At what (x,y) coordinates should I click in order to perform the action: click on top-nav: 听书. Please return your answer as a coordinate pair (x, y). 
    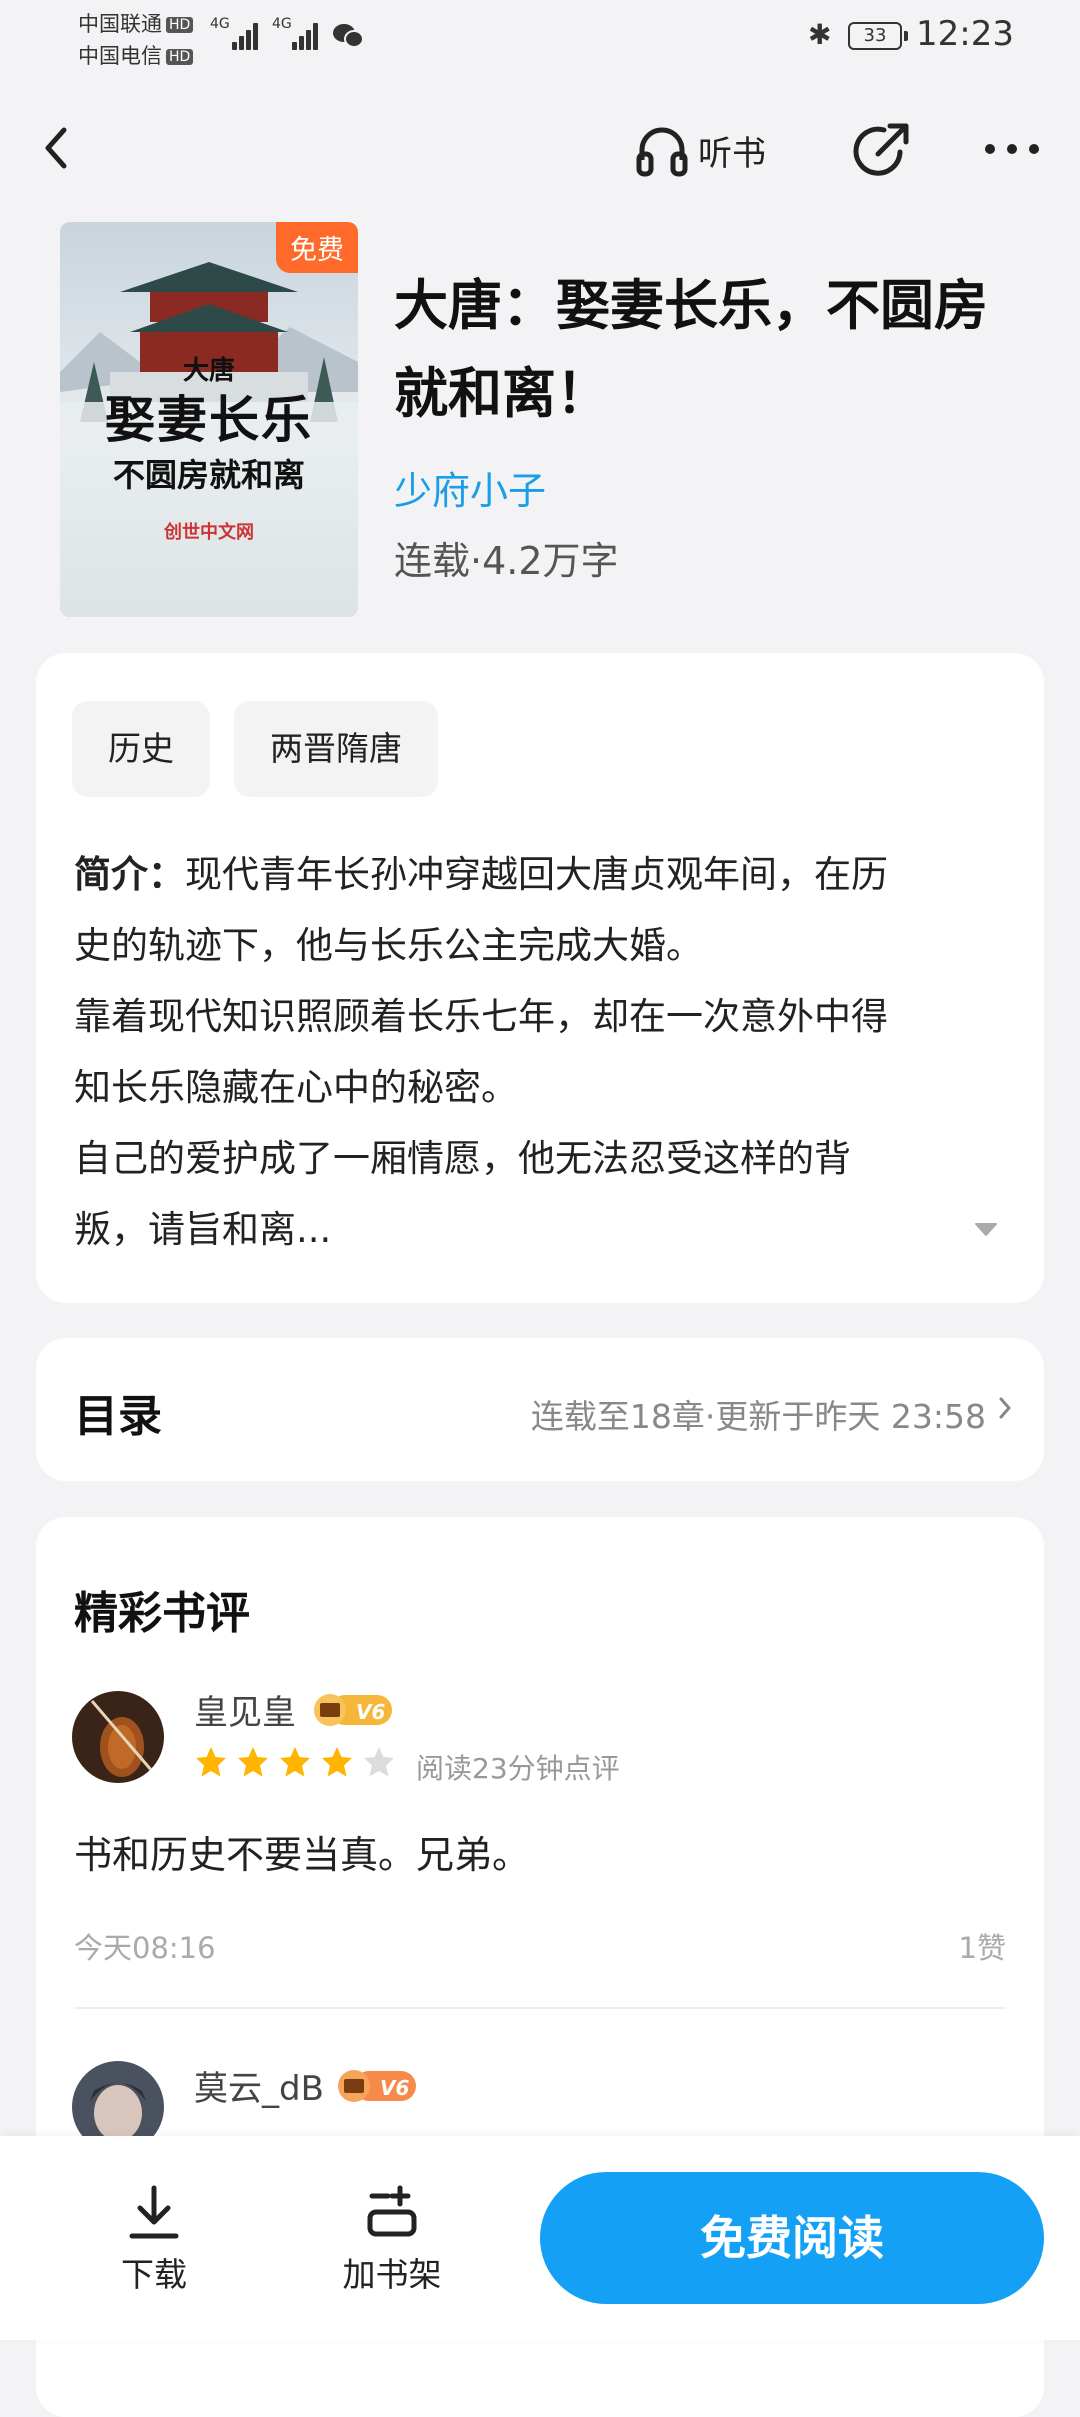
    Looking at the image, I should click on (540, 150).